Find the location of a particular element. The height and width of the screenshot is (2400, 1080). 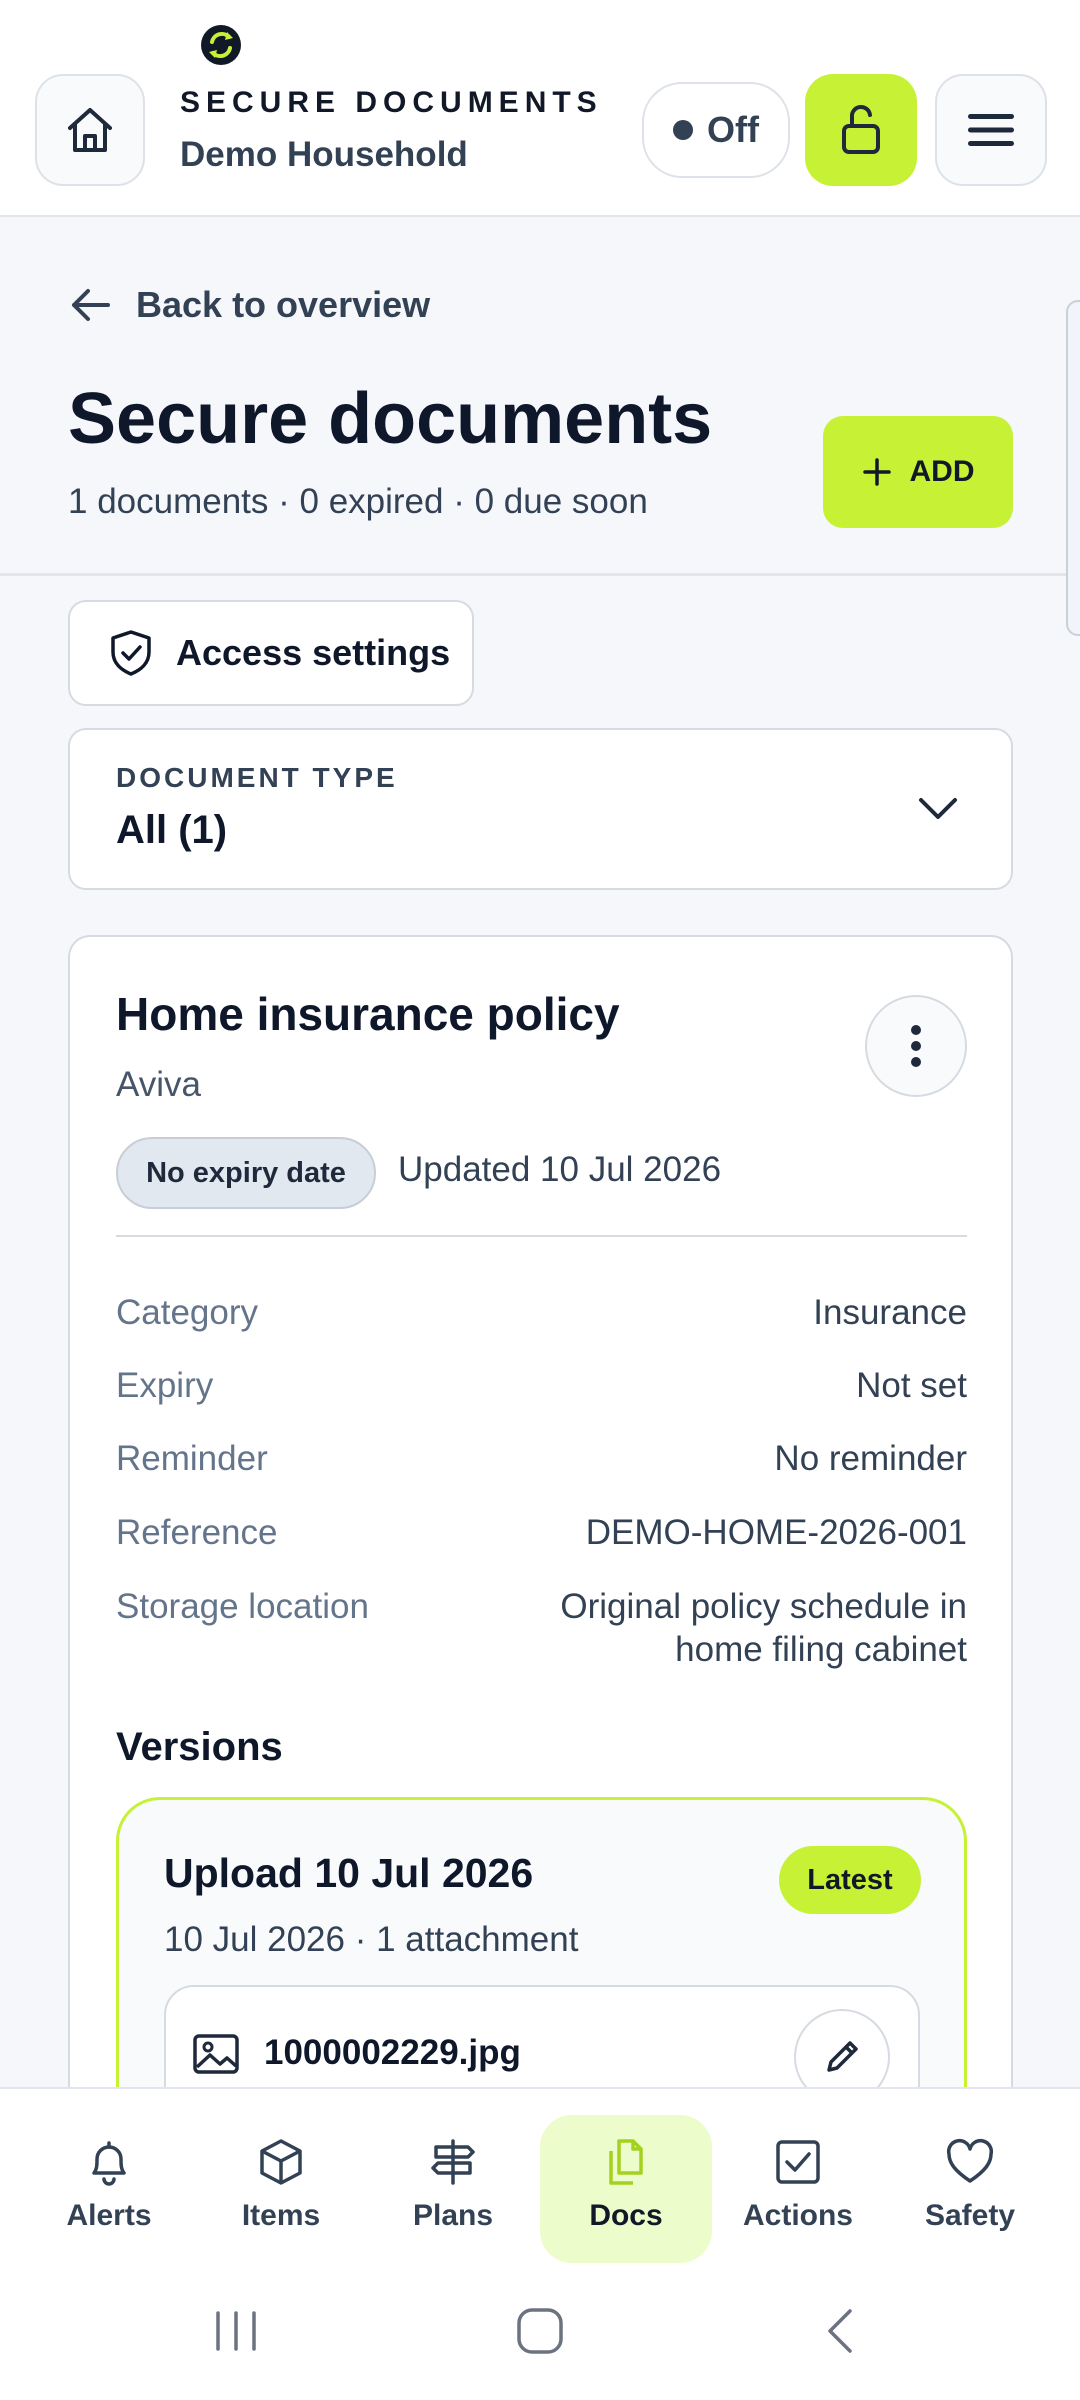

version-meta: 10 Jul 2026 · 1 attachment is located at coordinates (371, 1939).